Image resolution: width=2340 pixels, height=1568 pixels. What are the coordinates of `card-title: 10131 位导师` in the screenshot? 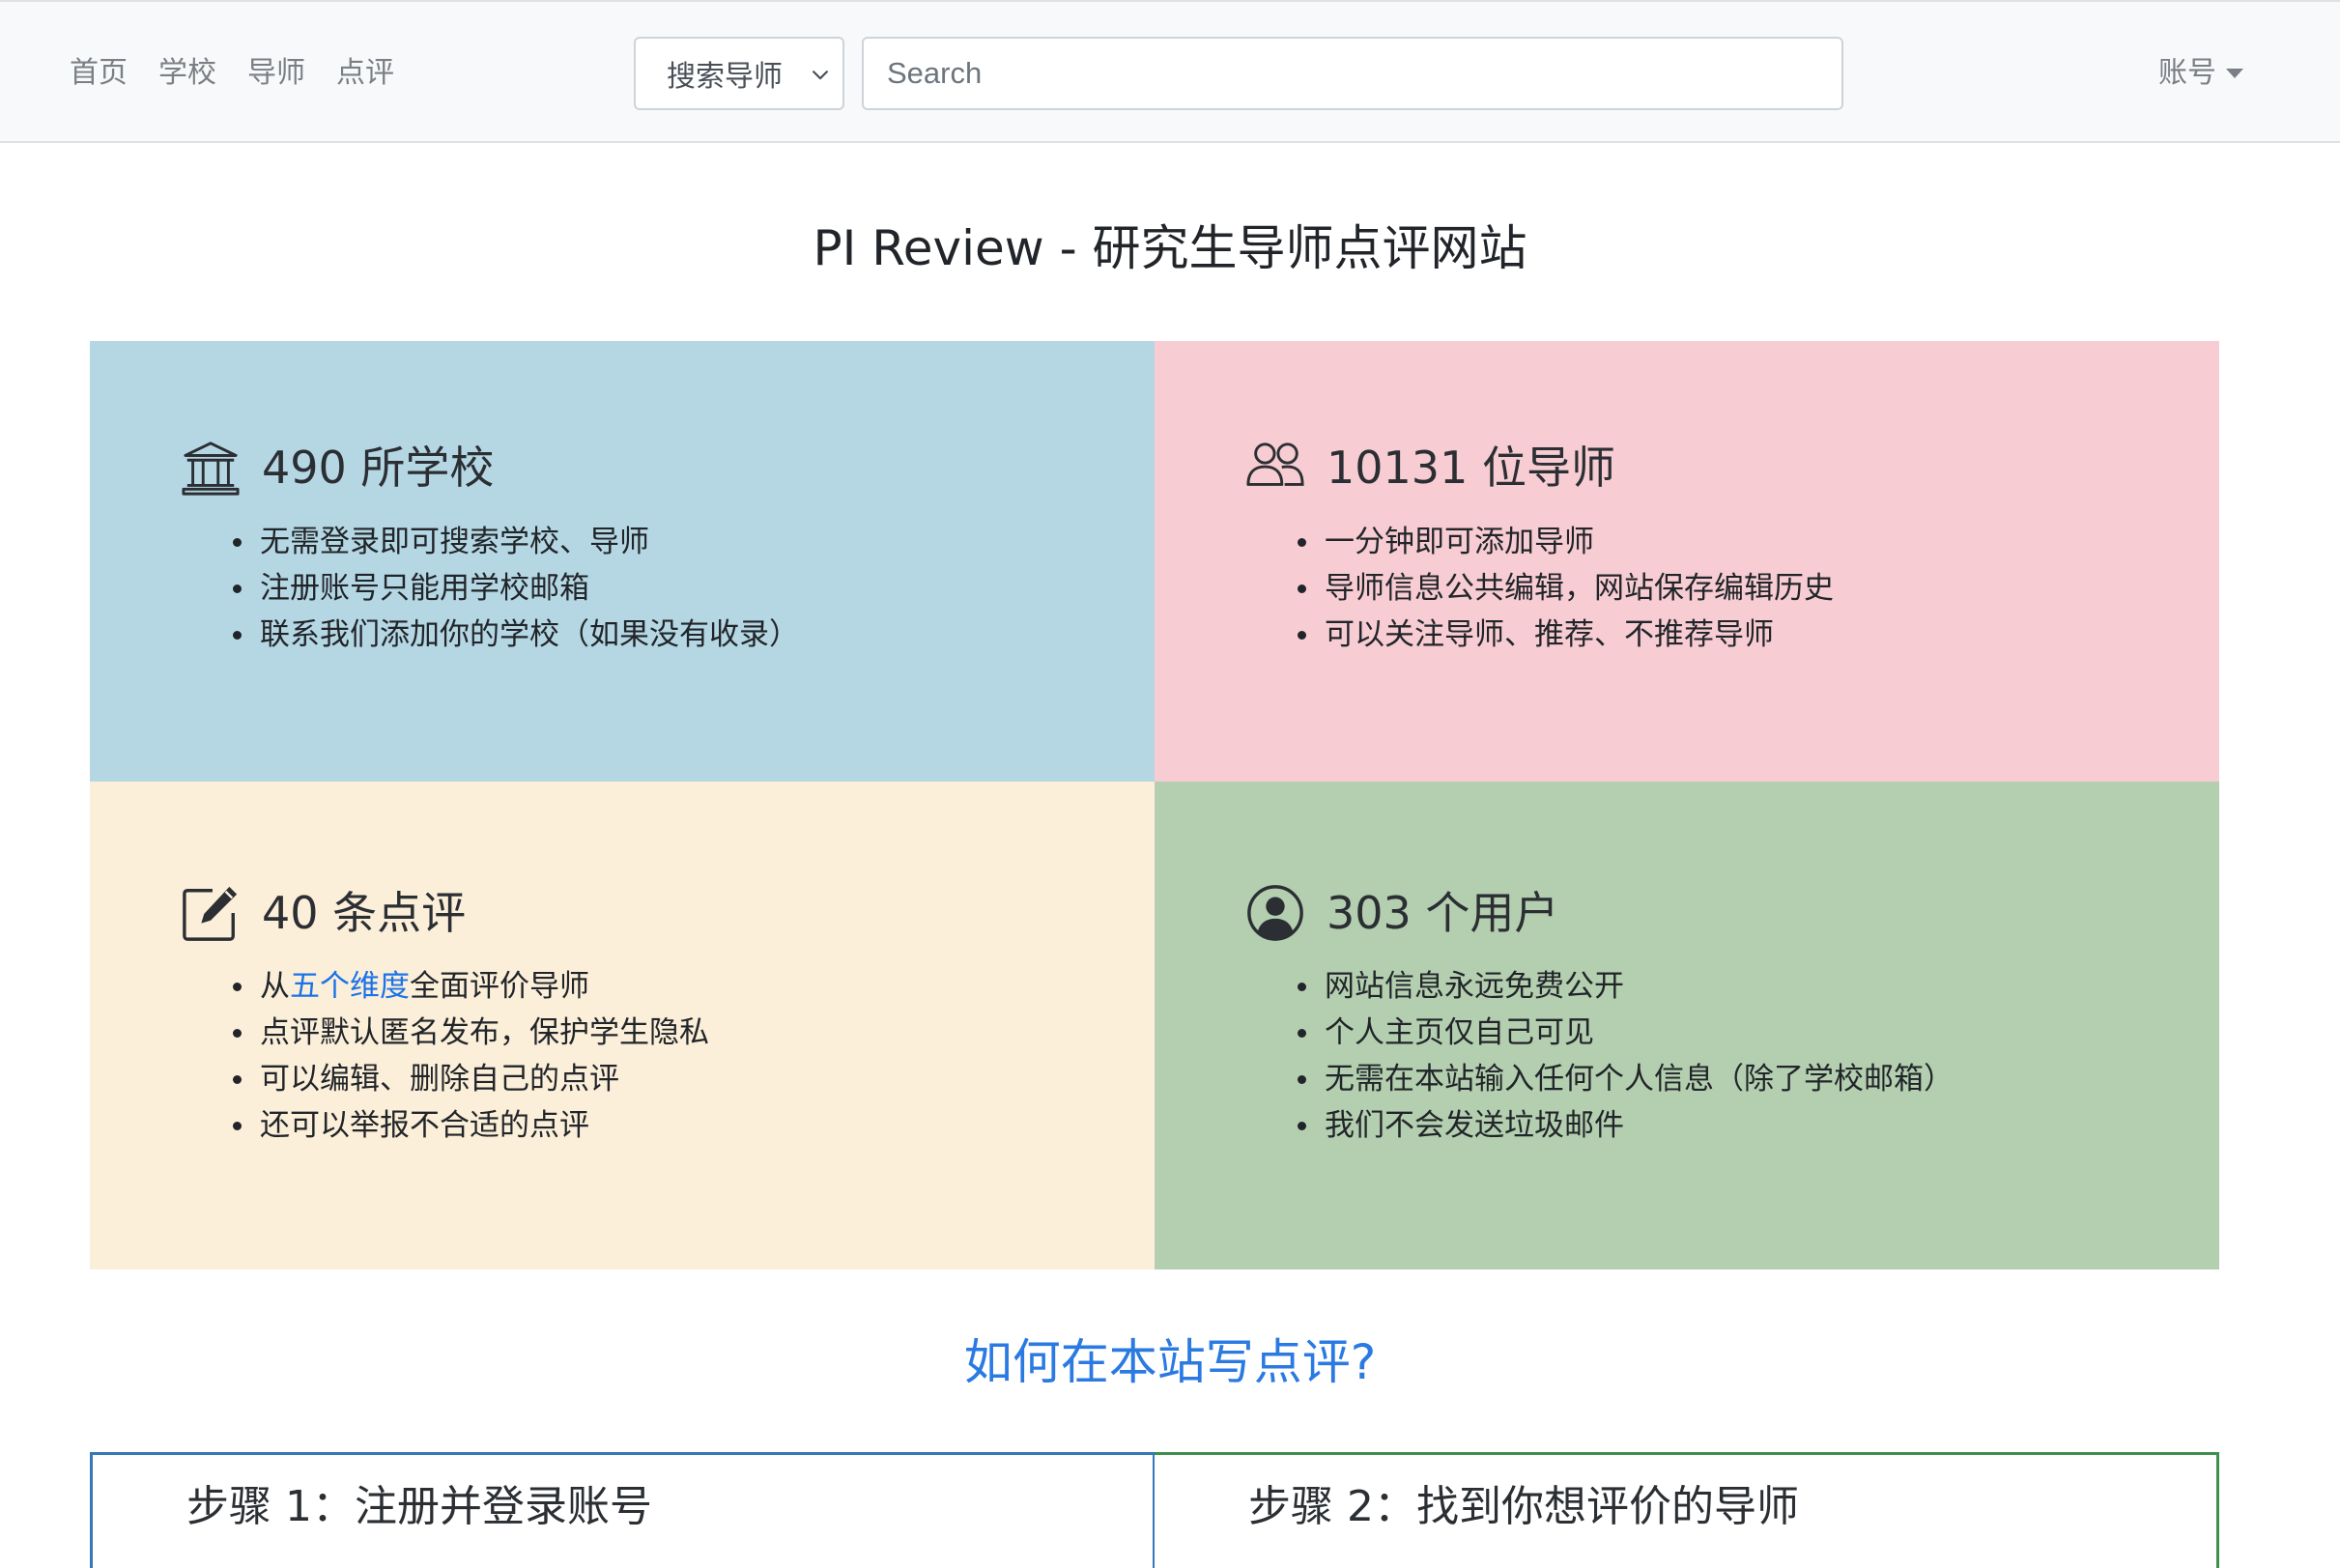 It's located at (1471, 468).